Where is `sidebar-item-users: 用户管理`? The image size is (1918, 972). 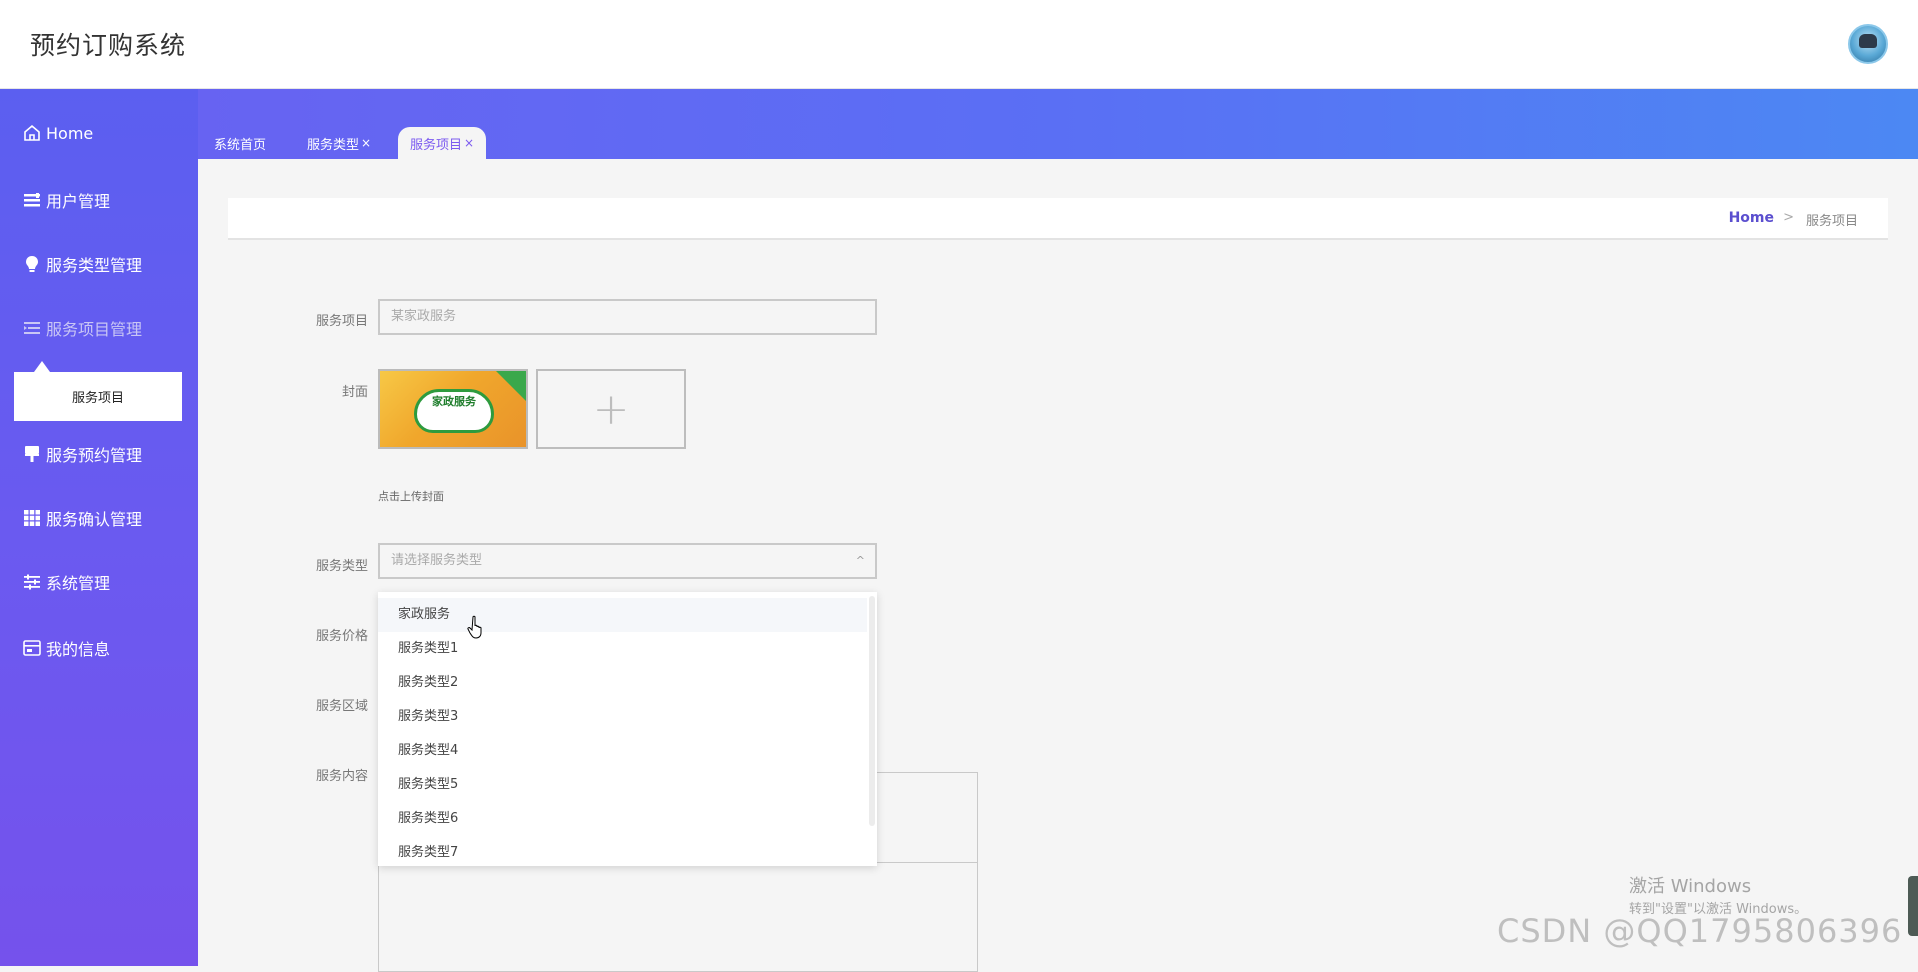
sidebar-item-users: 用户管理 is located at coordinates (66, 200).